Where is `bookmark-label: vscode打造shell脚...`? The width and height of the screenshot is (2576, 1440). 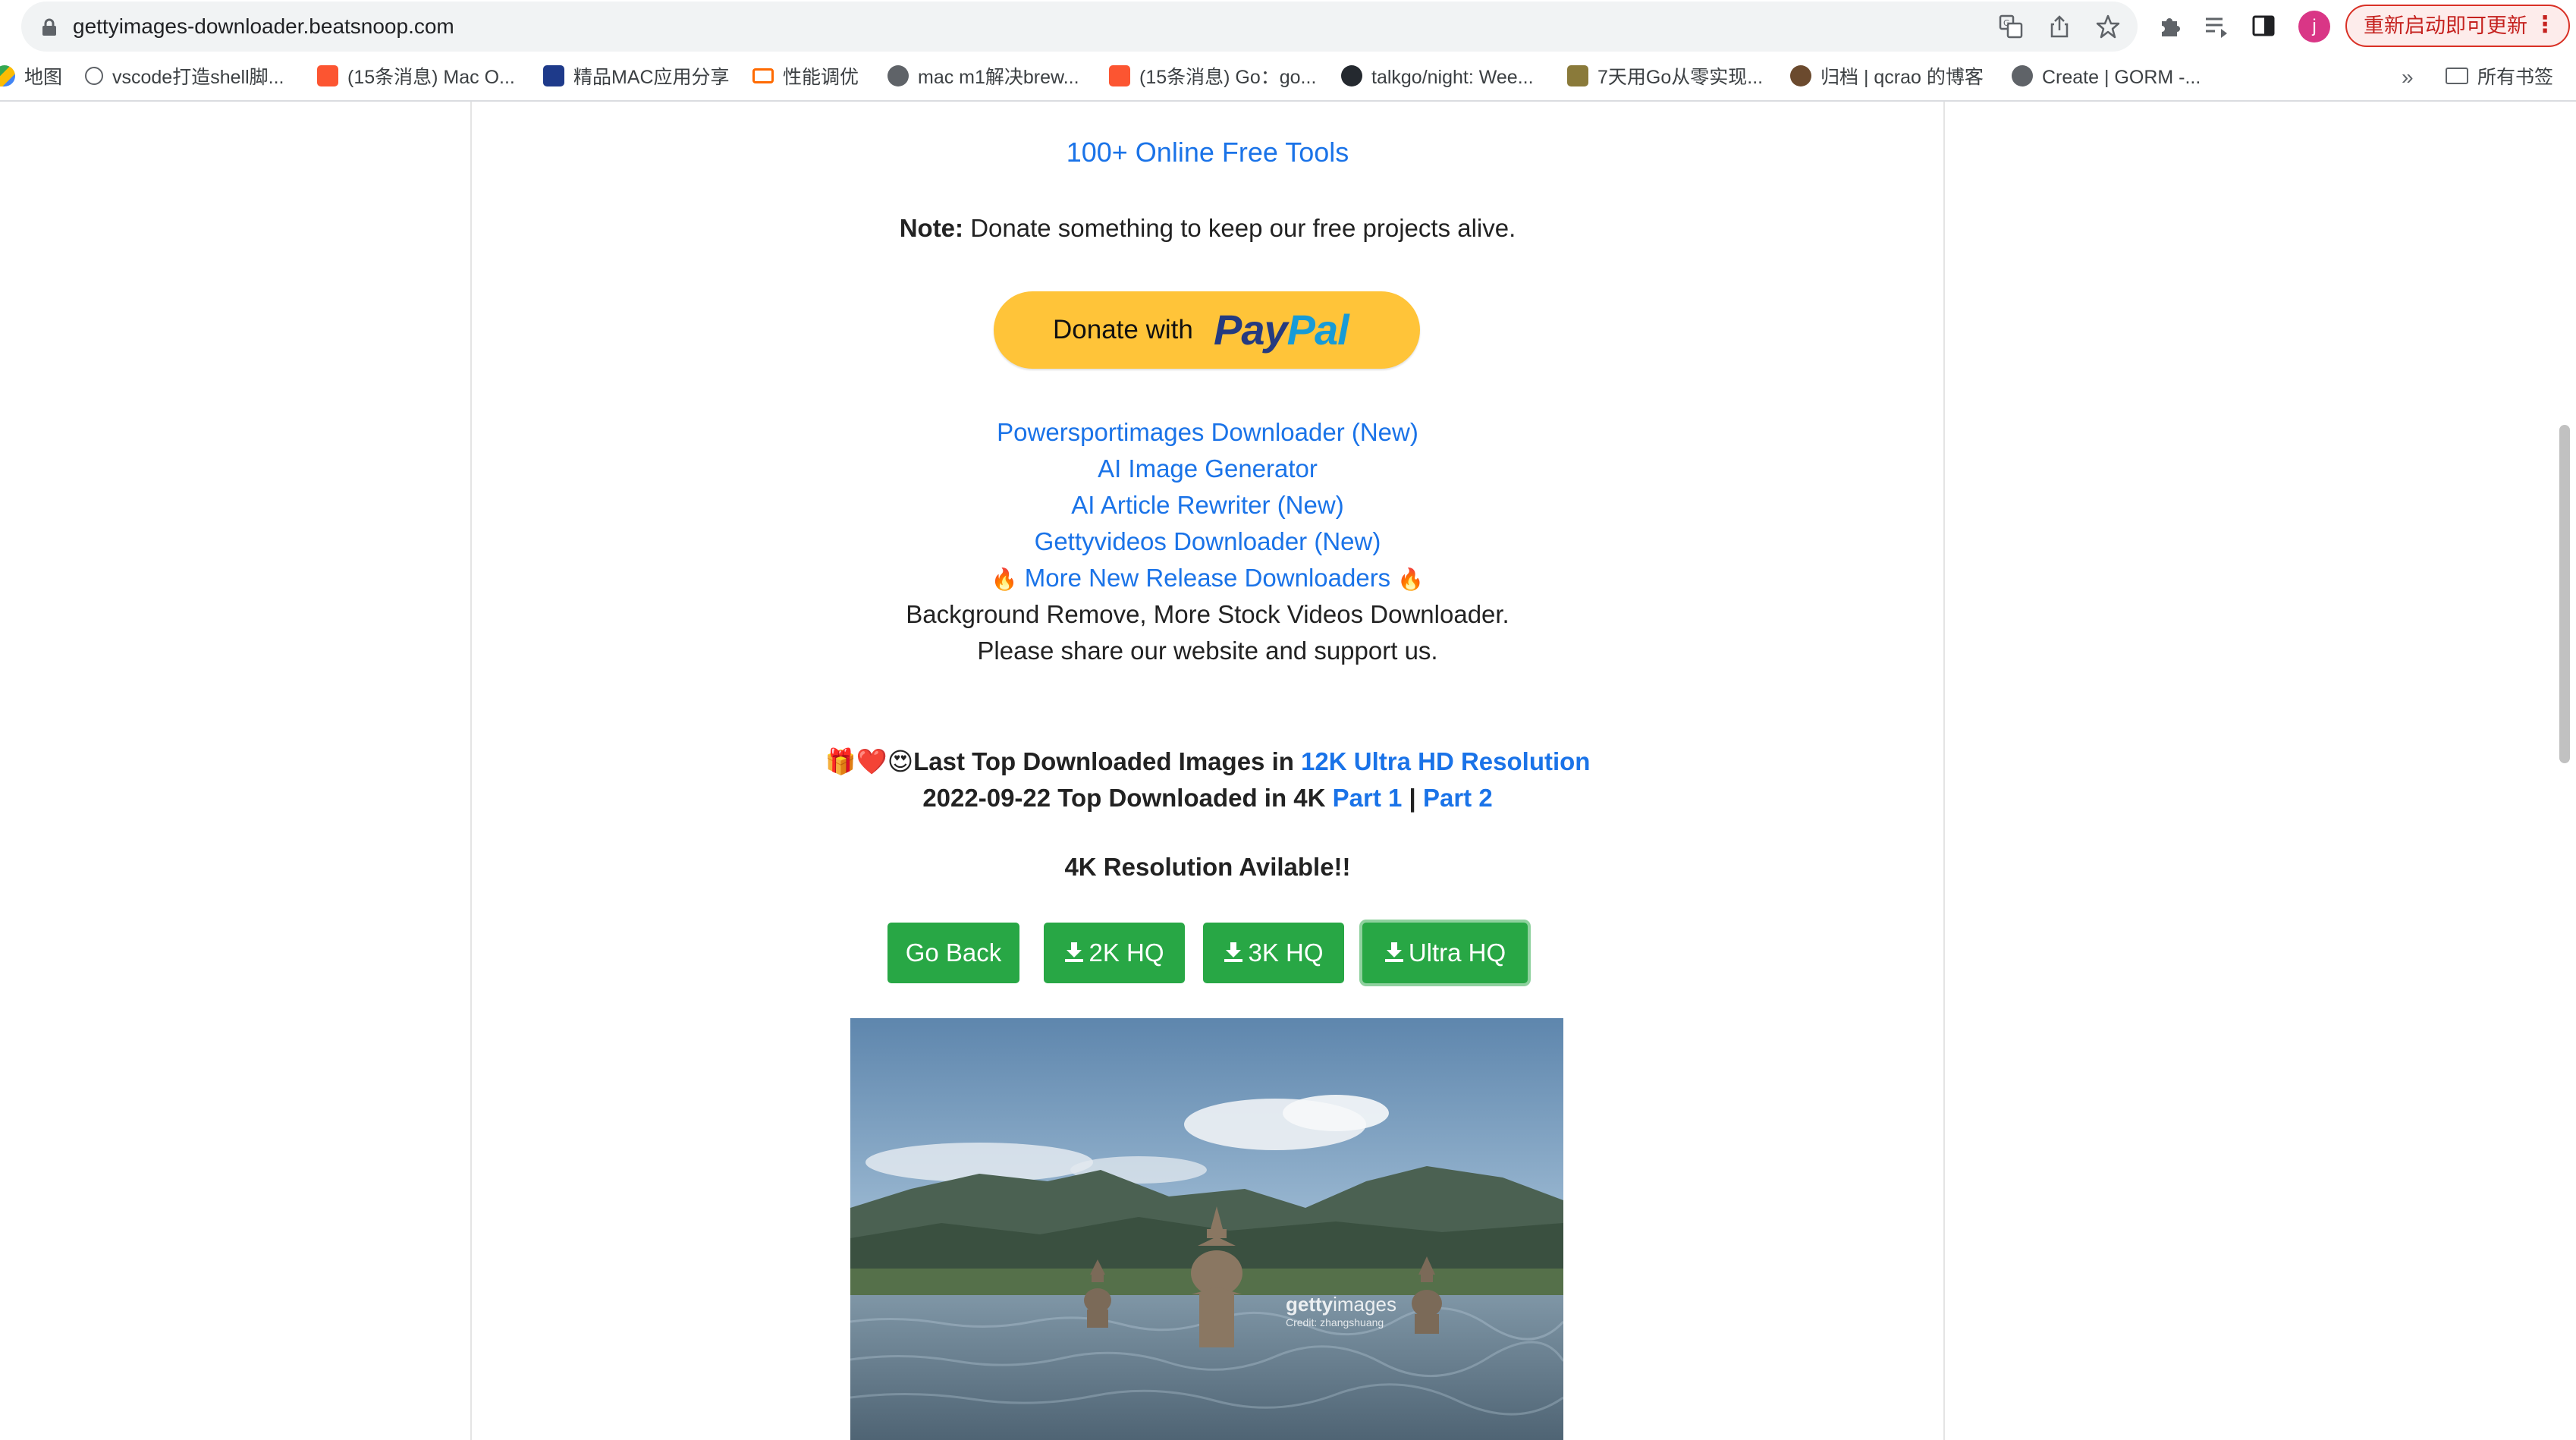
bookmark-label: vscode打造shell脚... is located at coordinates (198, 77).